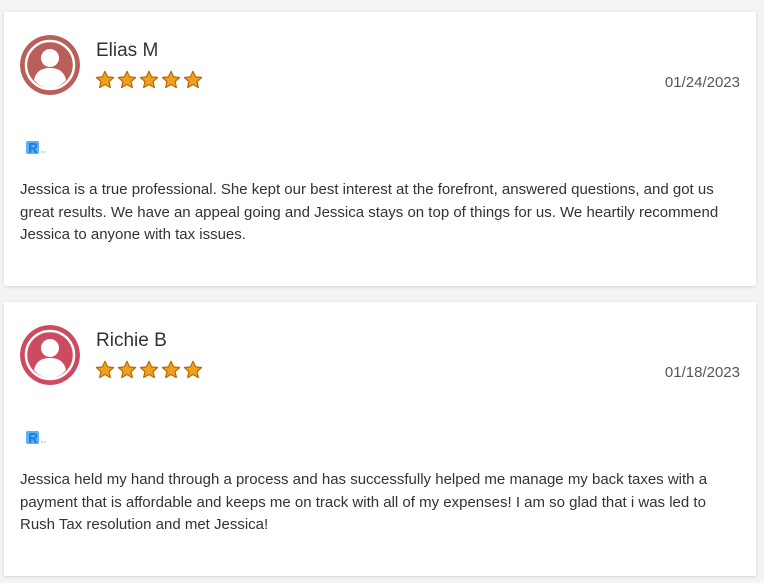 The width and height of the screenshot is (764, 583). Describe the element at coordinates (127, 50) in the screenshot. I see `reviewer-name: Elias M` at that location.